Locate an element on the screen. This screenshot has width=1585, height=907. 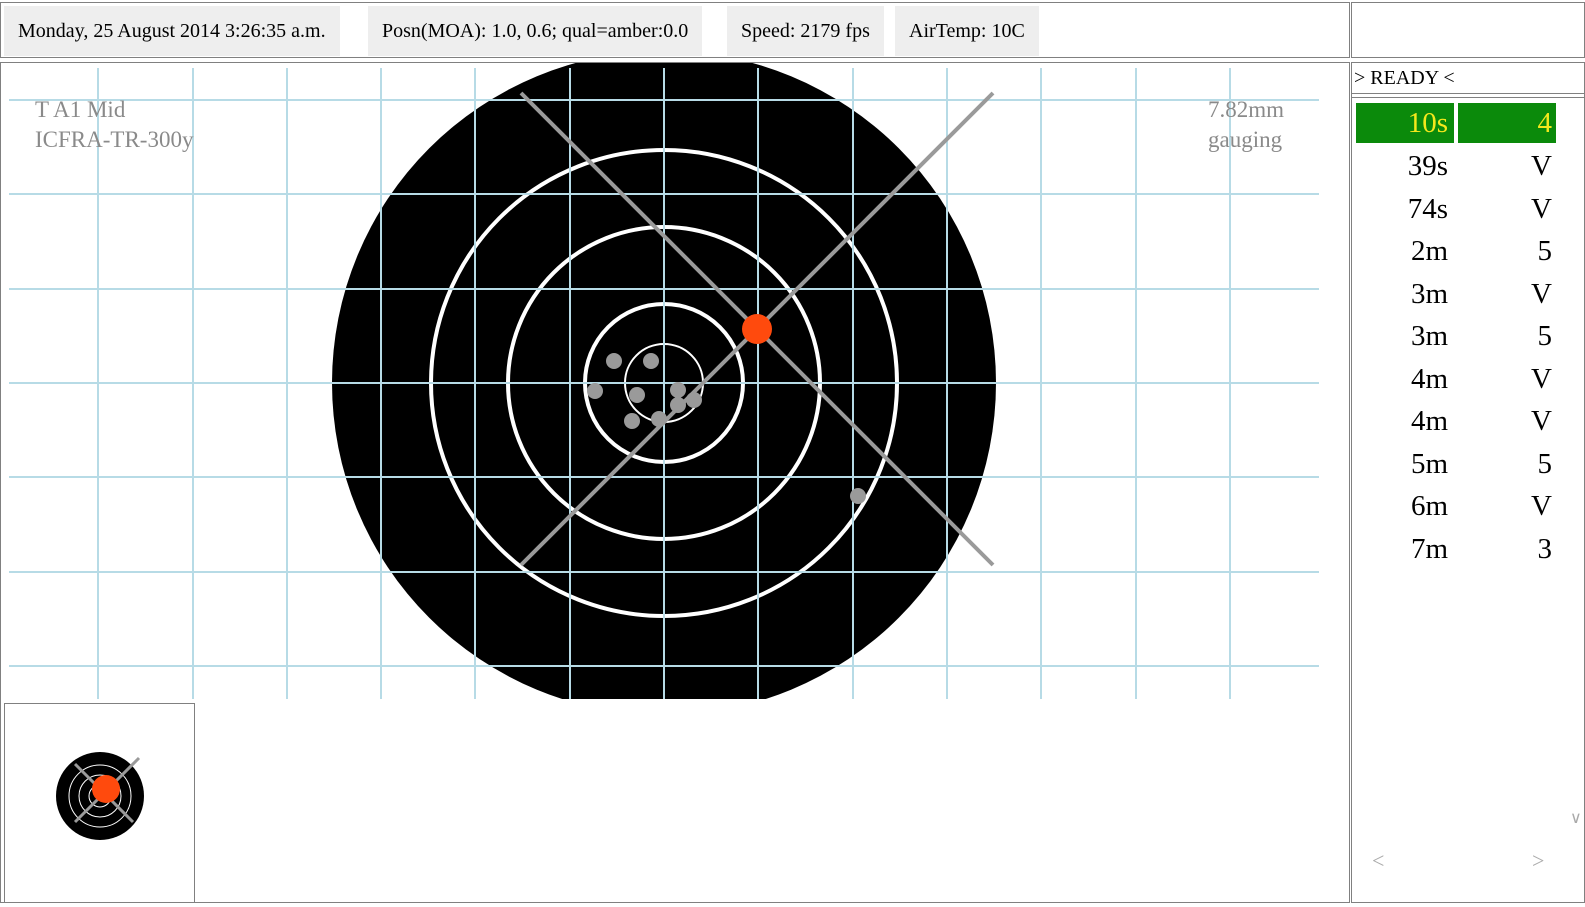
shot-time: 2m is located at coordinates (1429, 251).